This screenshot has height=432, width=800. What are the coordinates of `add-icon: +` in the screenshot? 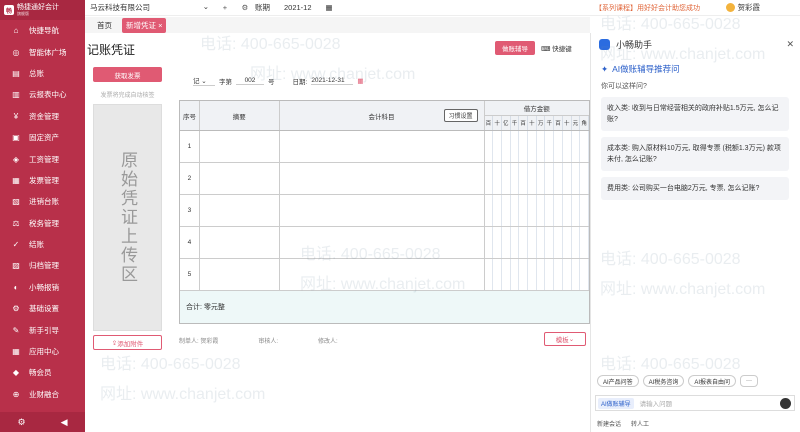 It's located at (225, 7).